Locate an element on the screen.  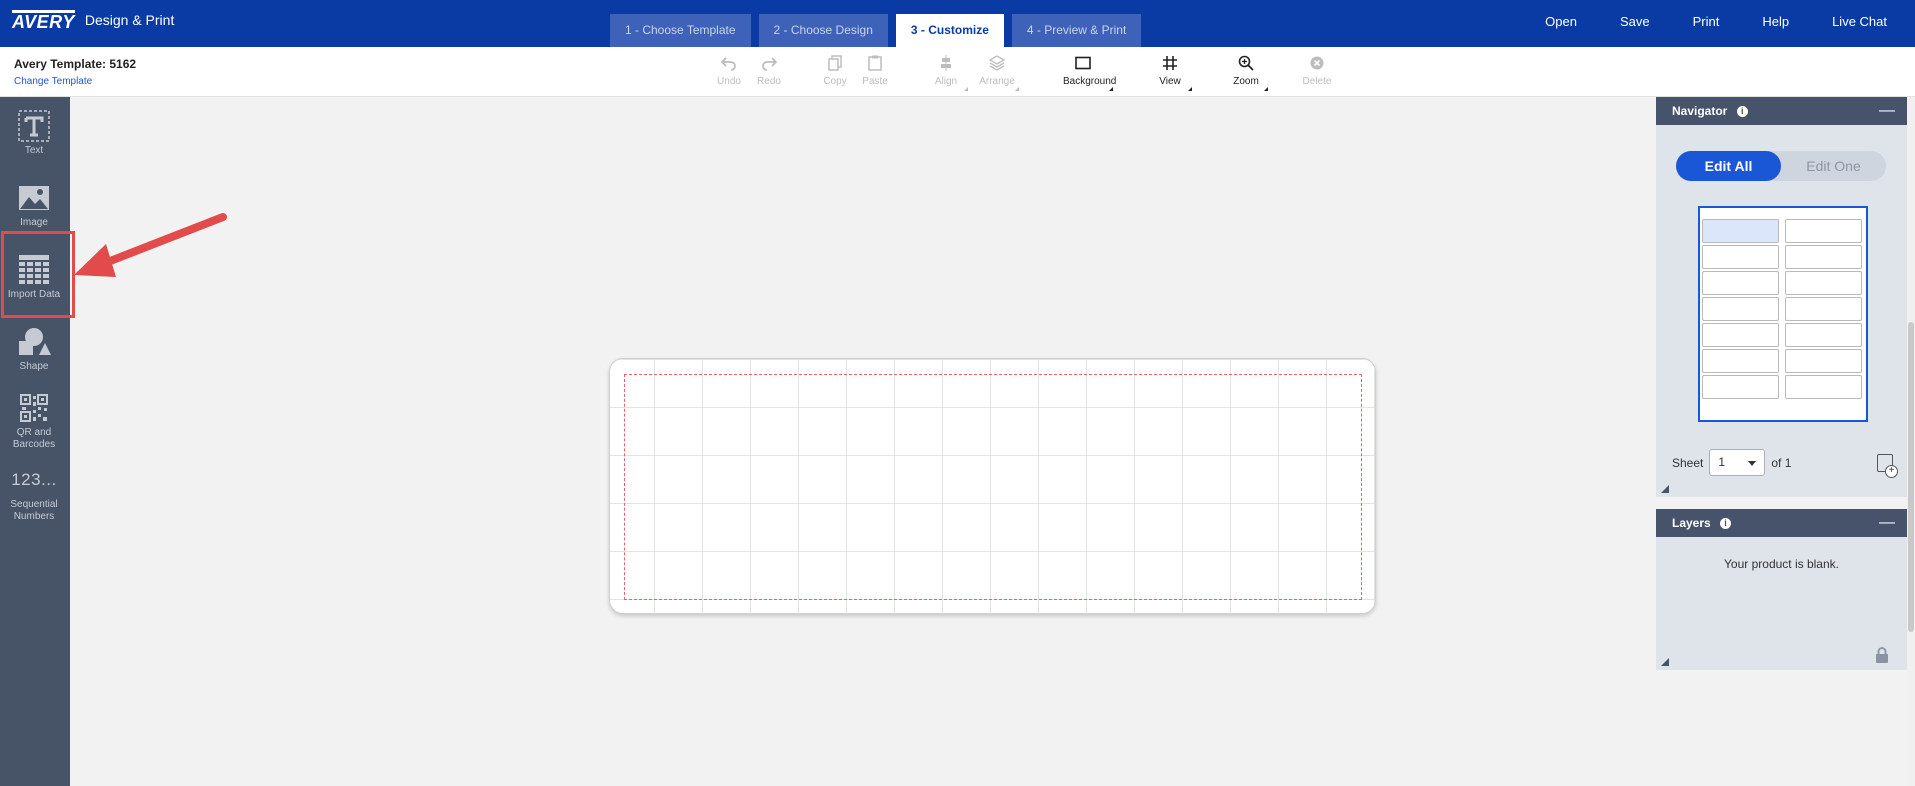
step-choose-design: 2 - Choose Design is located at coordinates (823, 30).